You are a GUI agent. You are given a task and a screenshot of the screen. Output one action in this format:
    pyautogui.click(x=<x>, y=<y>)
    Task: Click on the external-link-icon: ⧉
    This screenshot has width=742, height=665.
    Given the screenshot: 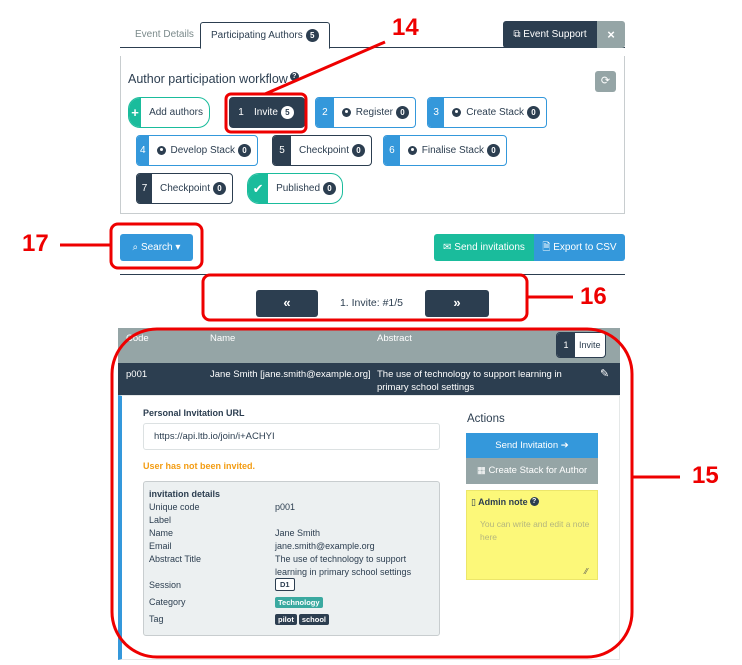 What is the action you would take?
    pyautogui.click(x=518, y=34)
    